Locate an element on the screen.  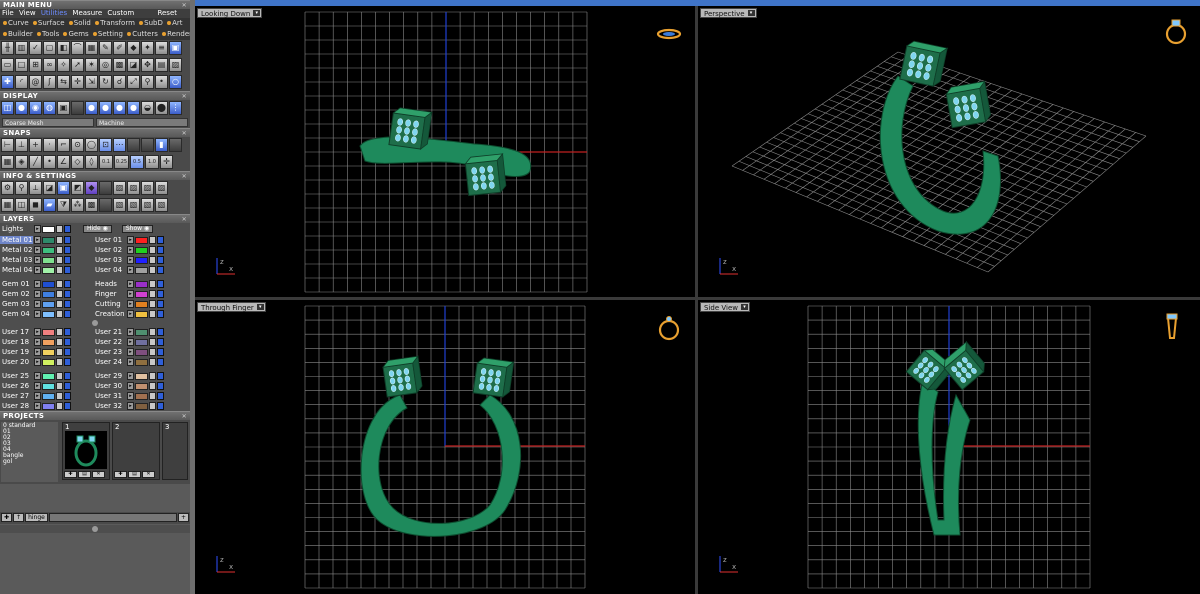
snap-cross-icon: + is located at coordinates (35, 145).